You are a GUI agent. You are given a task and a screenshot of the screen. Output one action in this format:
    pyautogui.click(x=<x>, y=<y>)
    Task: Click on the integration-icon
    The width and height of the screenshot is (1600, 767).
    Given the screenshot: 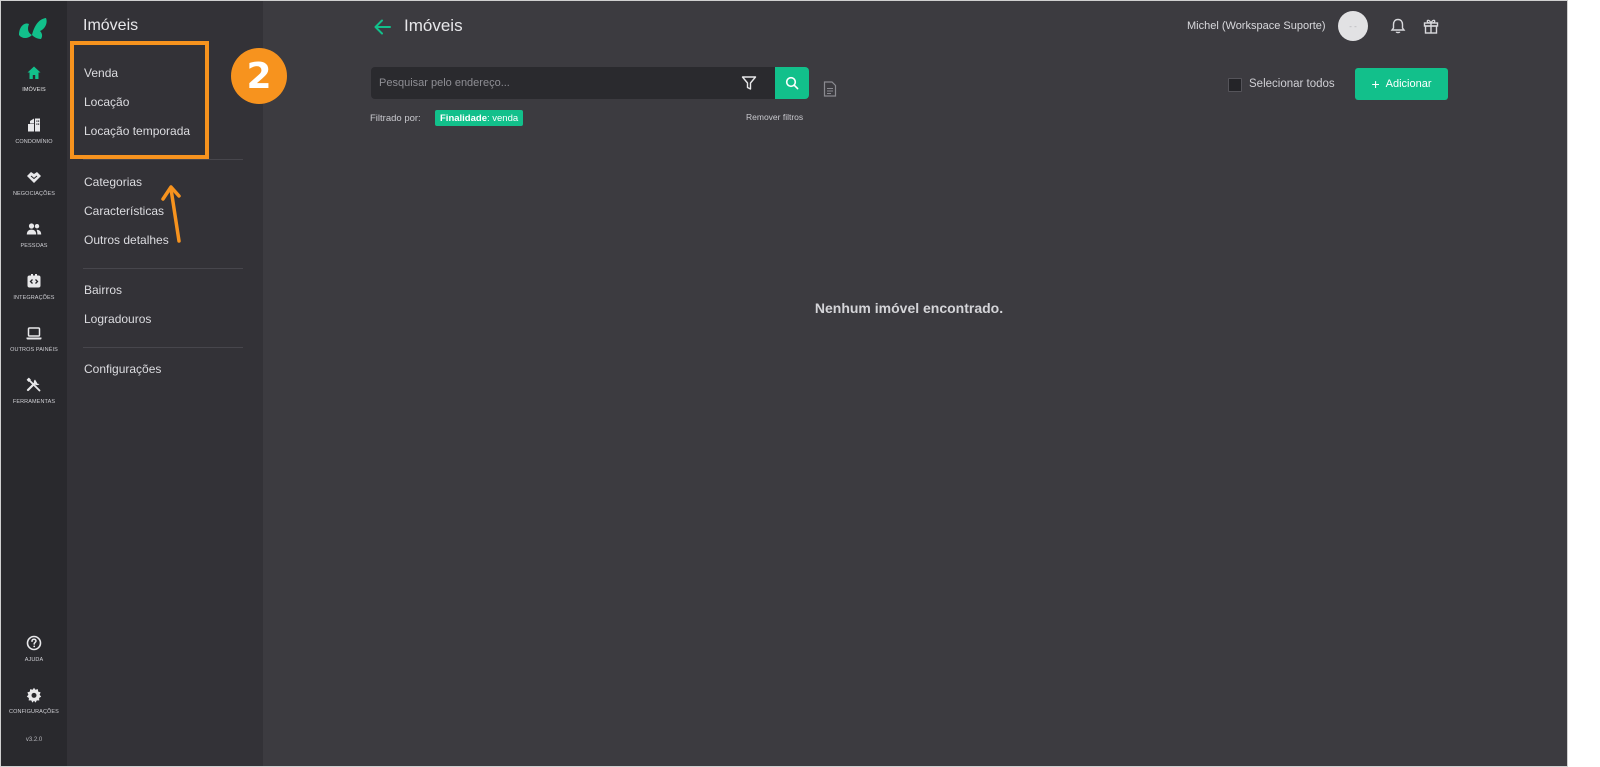 What is the action you would take?
    pyautogui.click(x=34, y=281)
    